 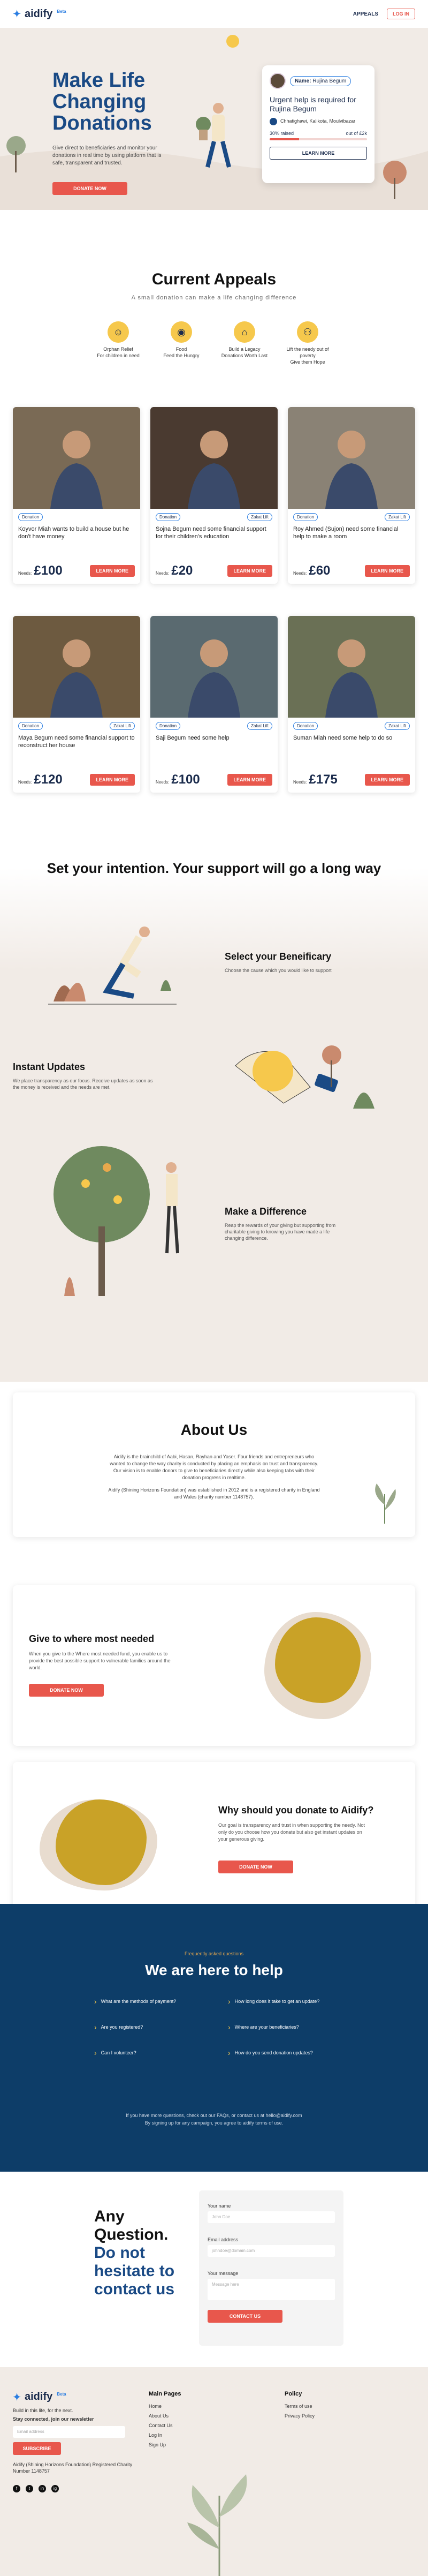 I want to click on urgent-learn-more-button: LEARN MORE, so click(x=318, y=153).